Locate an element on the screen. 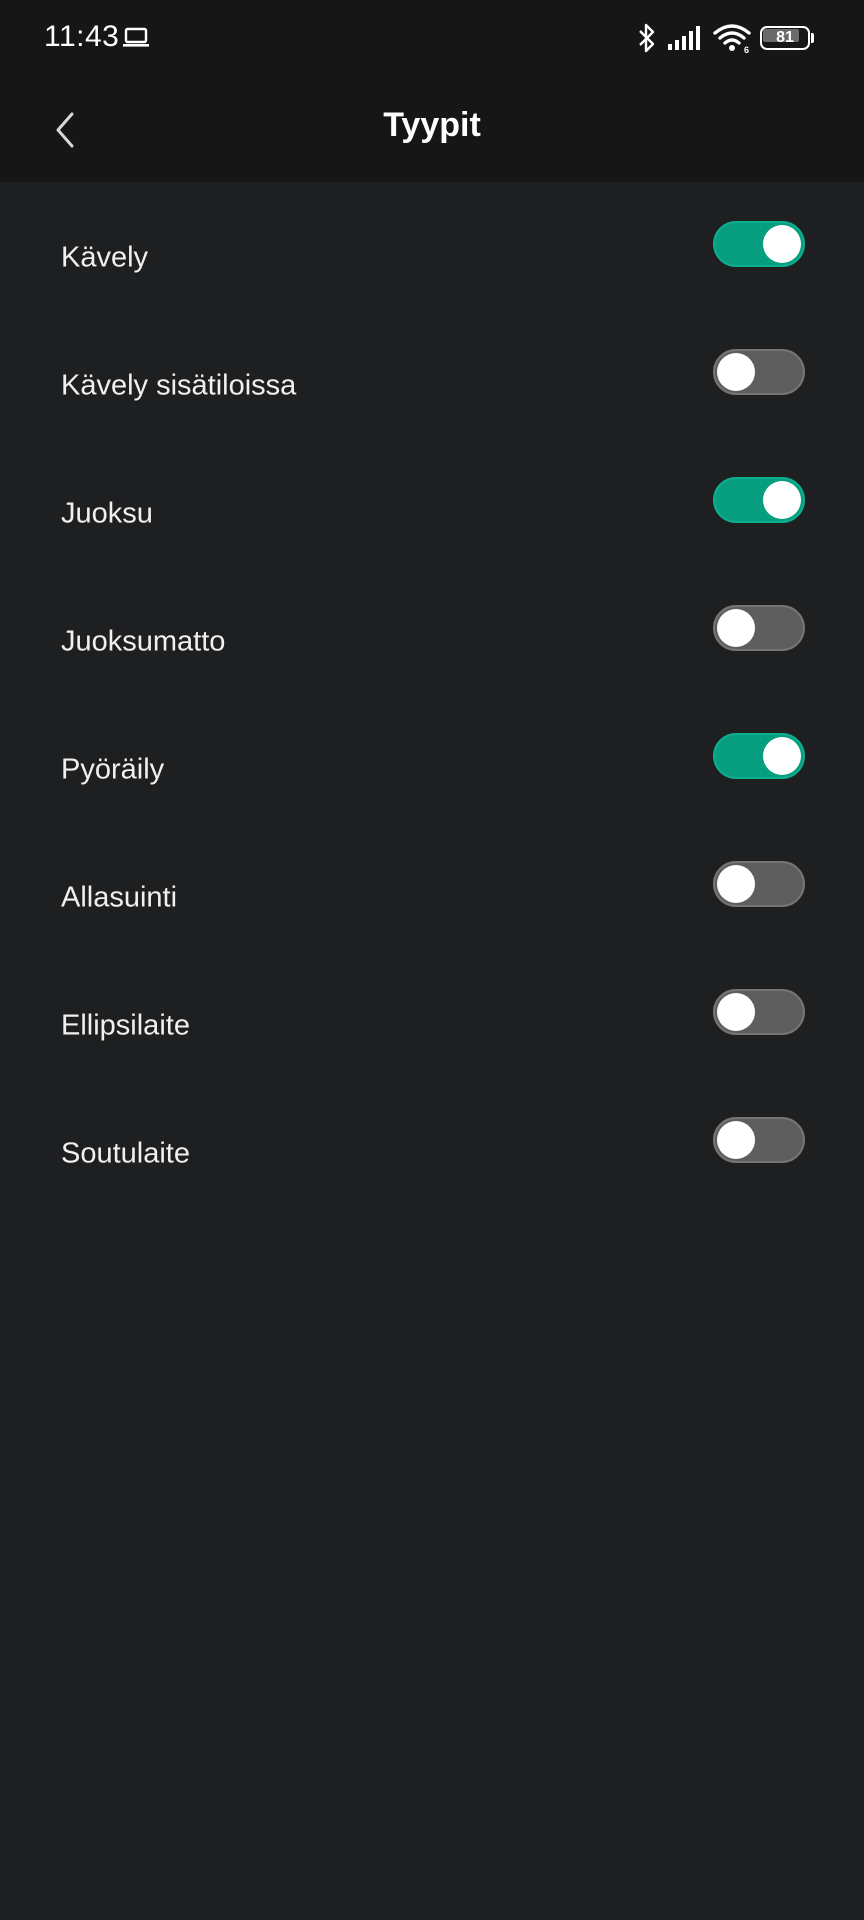 This screenshot has width=864, height=1920. list-item-label: Kävely is located at coordinates (105, 257).